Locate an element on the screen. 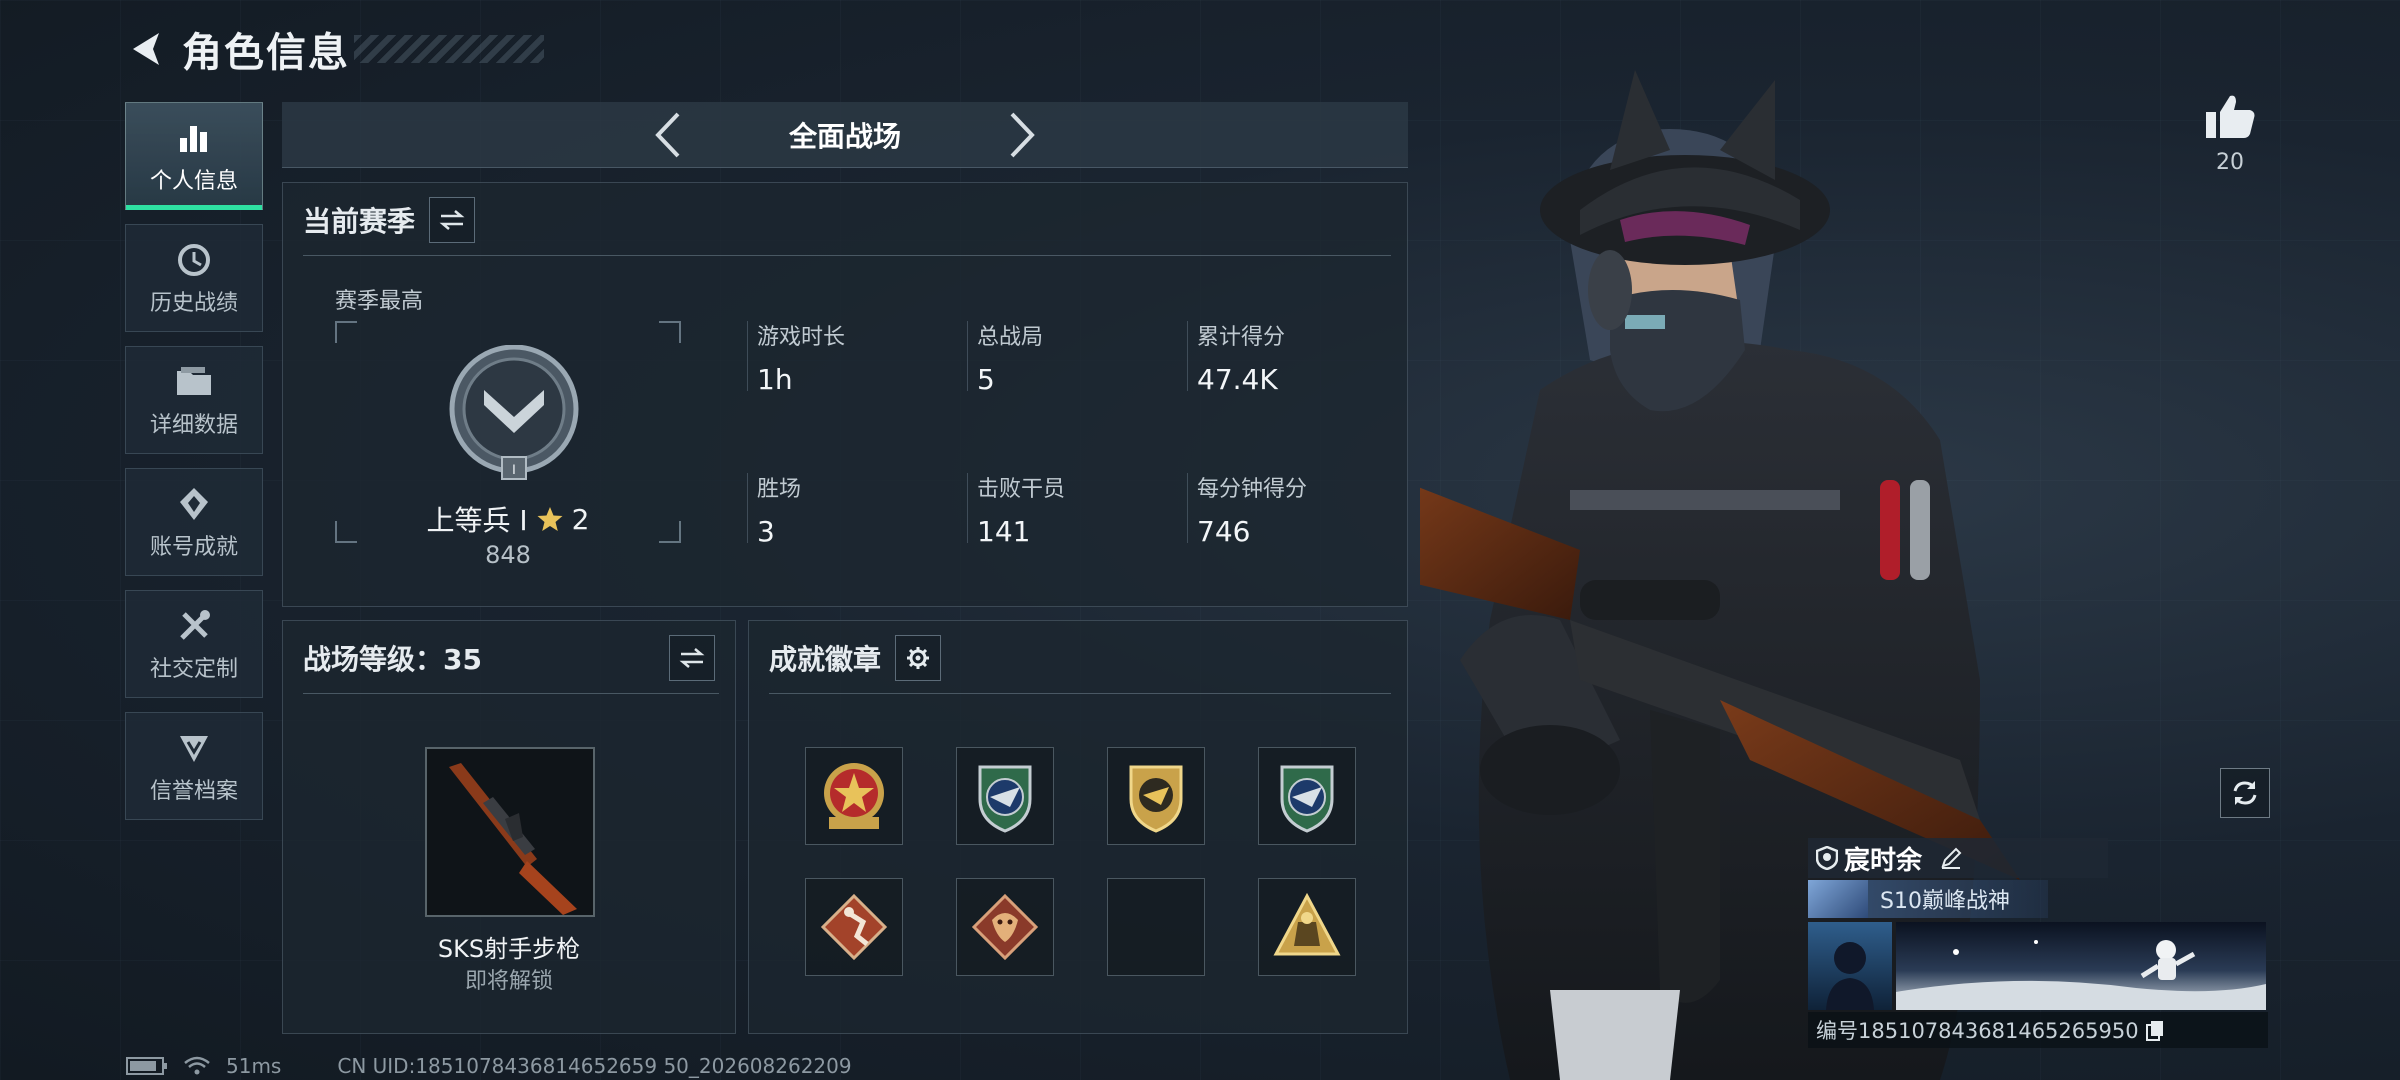  sidebar-item-label: 详细数据 is located at coordinates (193, 425).